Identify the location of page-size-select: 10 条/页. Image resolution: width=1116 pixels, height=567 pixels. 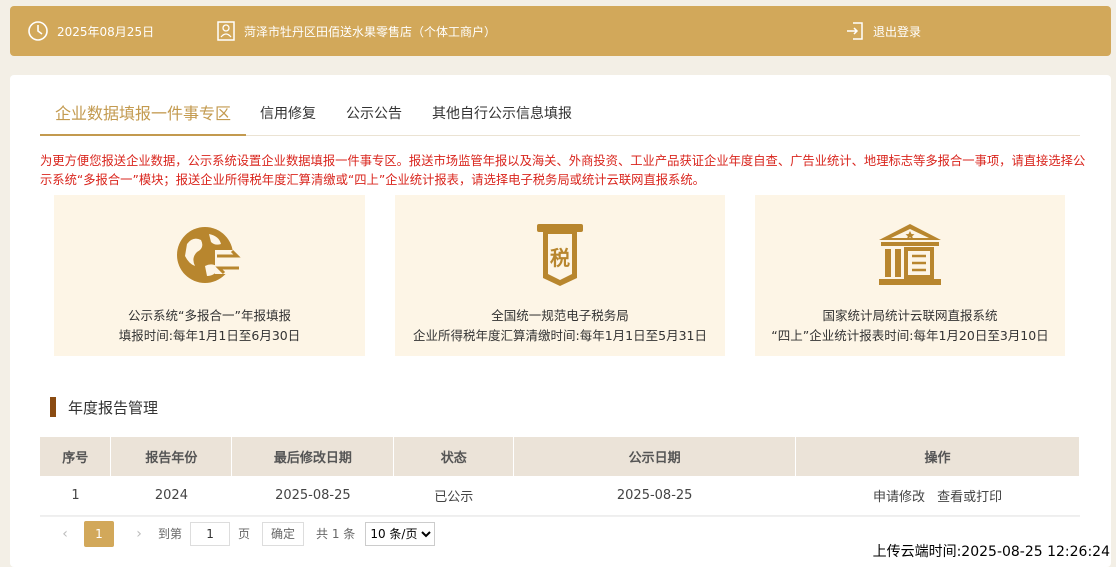
(400, 533).